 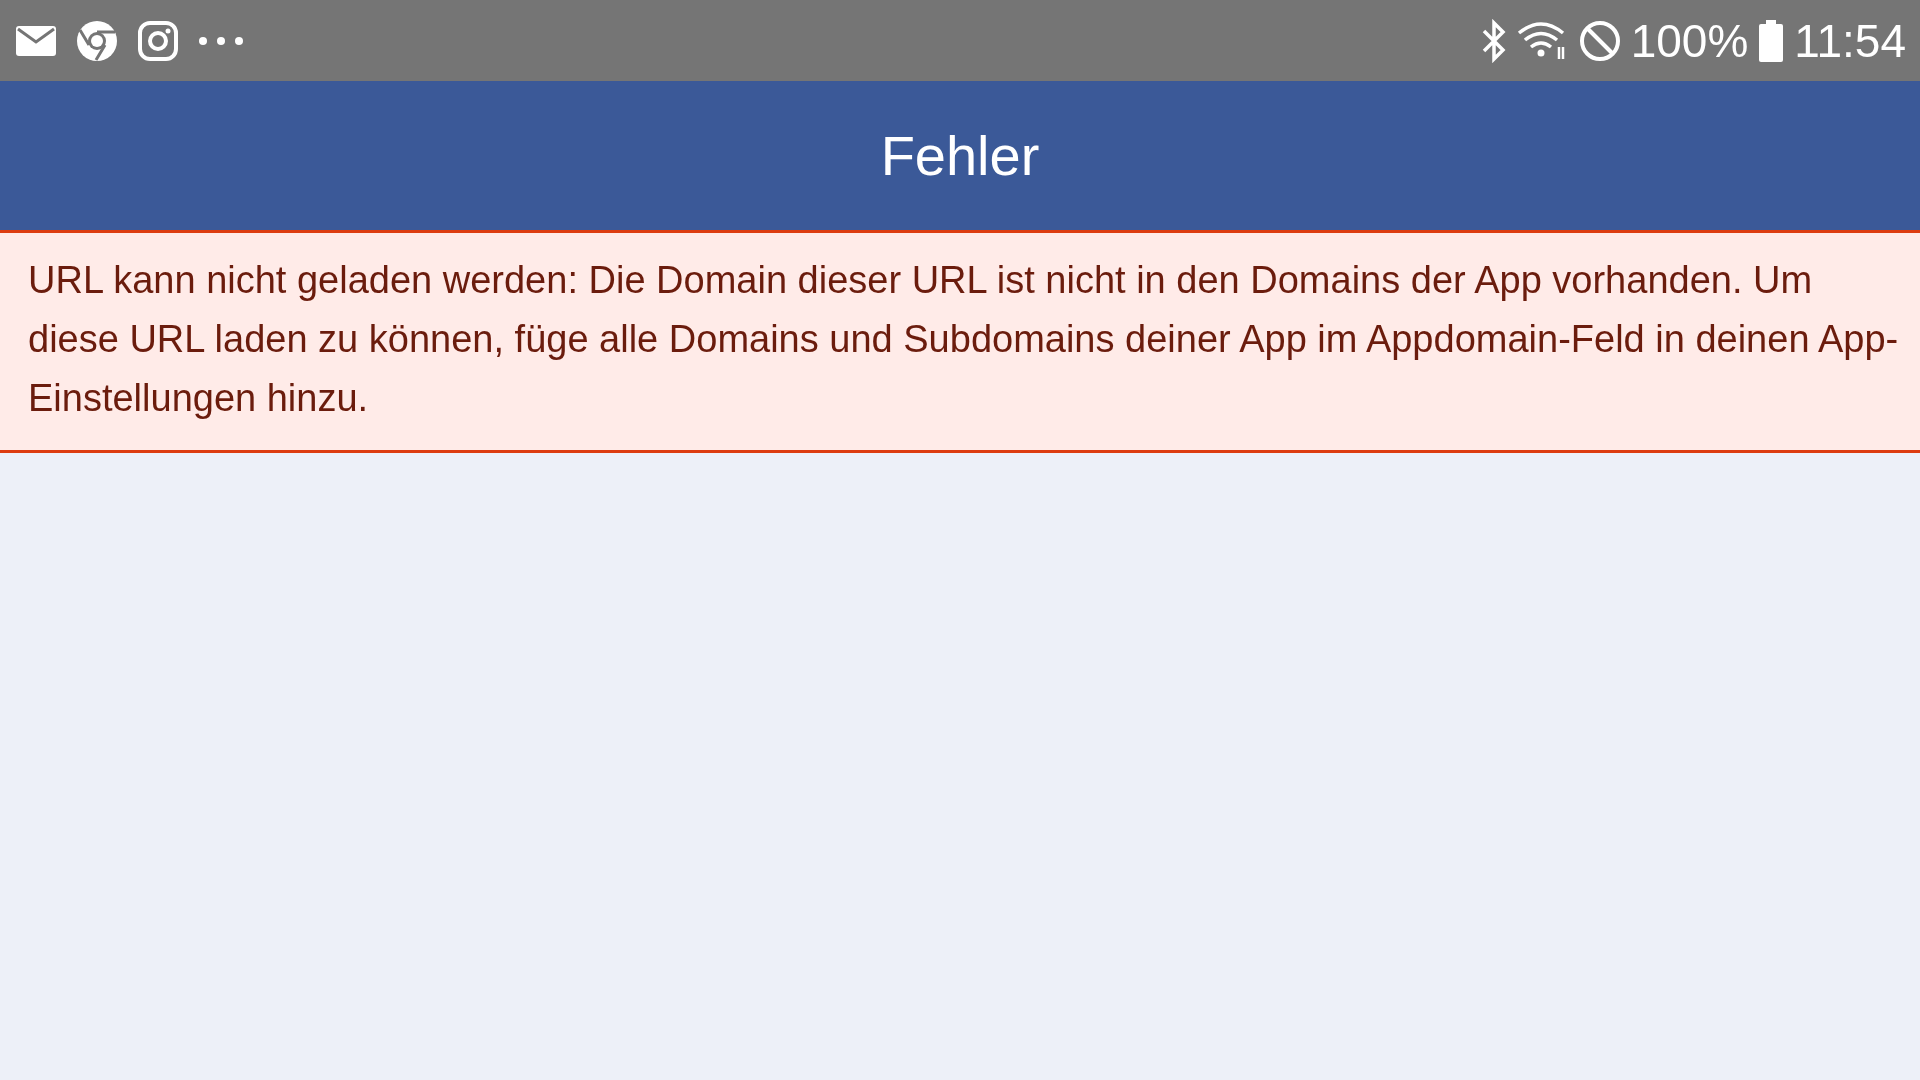 What do you see at coordinates (1771, 40) in the screenshot?
I see `battery-icon` at bounding box center [1771, 40].